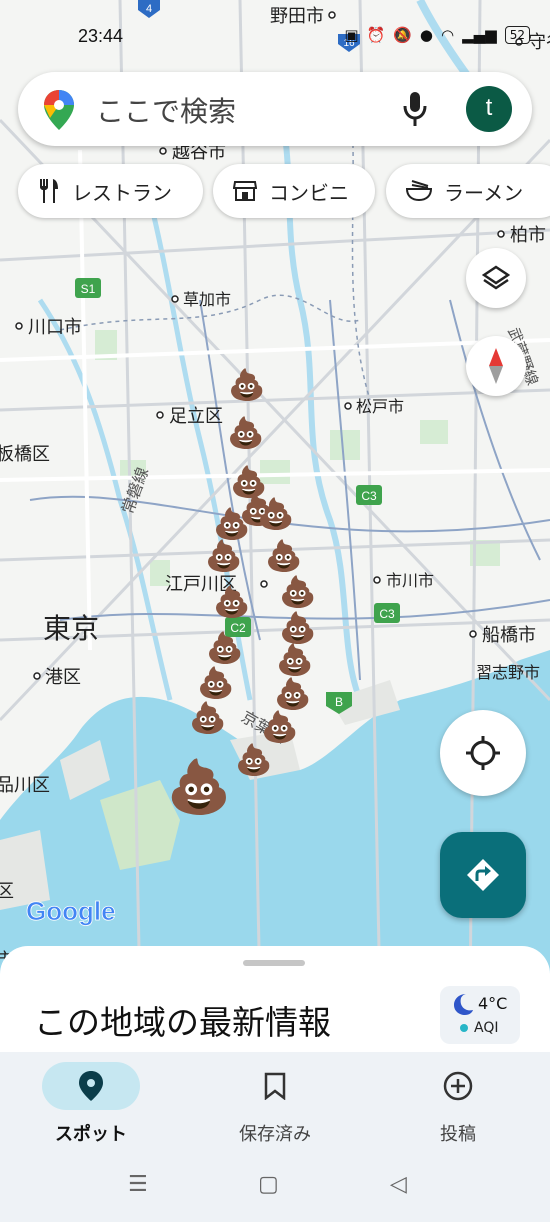  What do you see at coordinates (415, 109) in the screenshot?
I see `microphone-icon` at bounding box center [415, 109].